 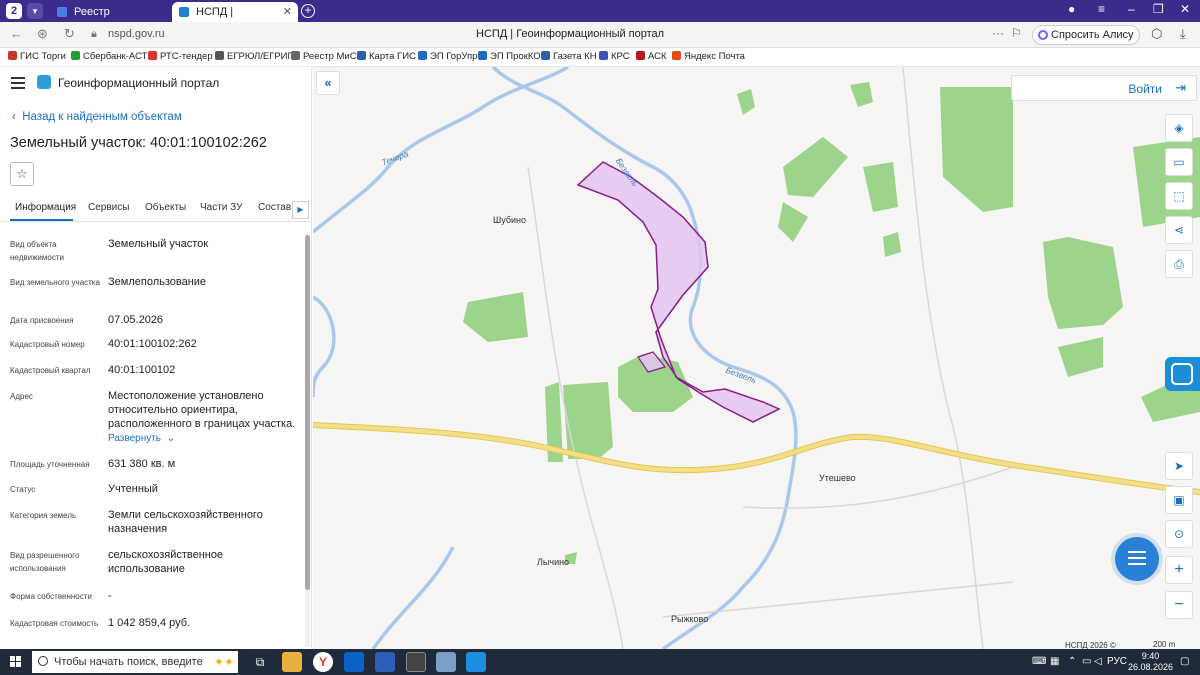 What do you see at coordinates (133, 489) in the screenshot?
I see `attr-value: Учтенный` at bounding box center [133, 489].